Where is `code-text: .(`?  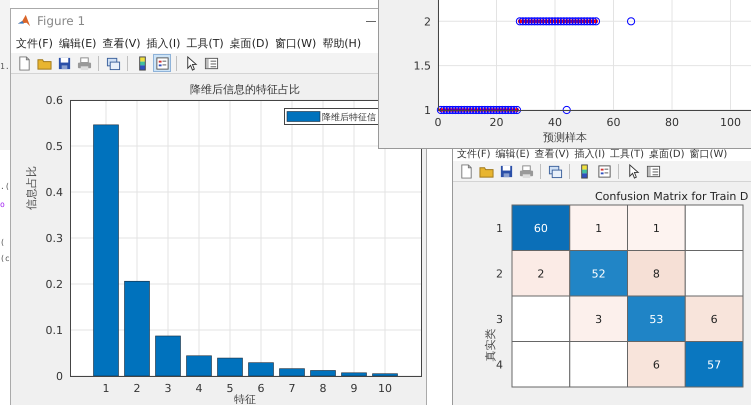 code-text: .( is located at coordinates (5, 187).